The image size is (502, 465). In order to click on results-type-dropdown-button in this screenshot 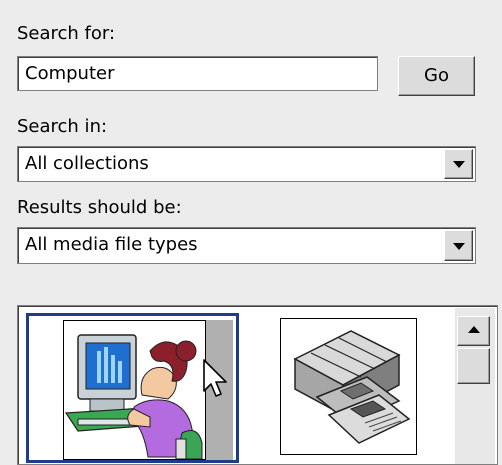, I will do `click(458, 245)`.